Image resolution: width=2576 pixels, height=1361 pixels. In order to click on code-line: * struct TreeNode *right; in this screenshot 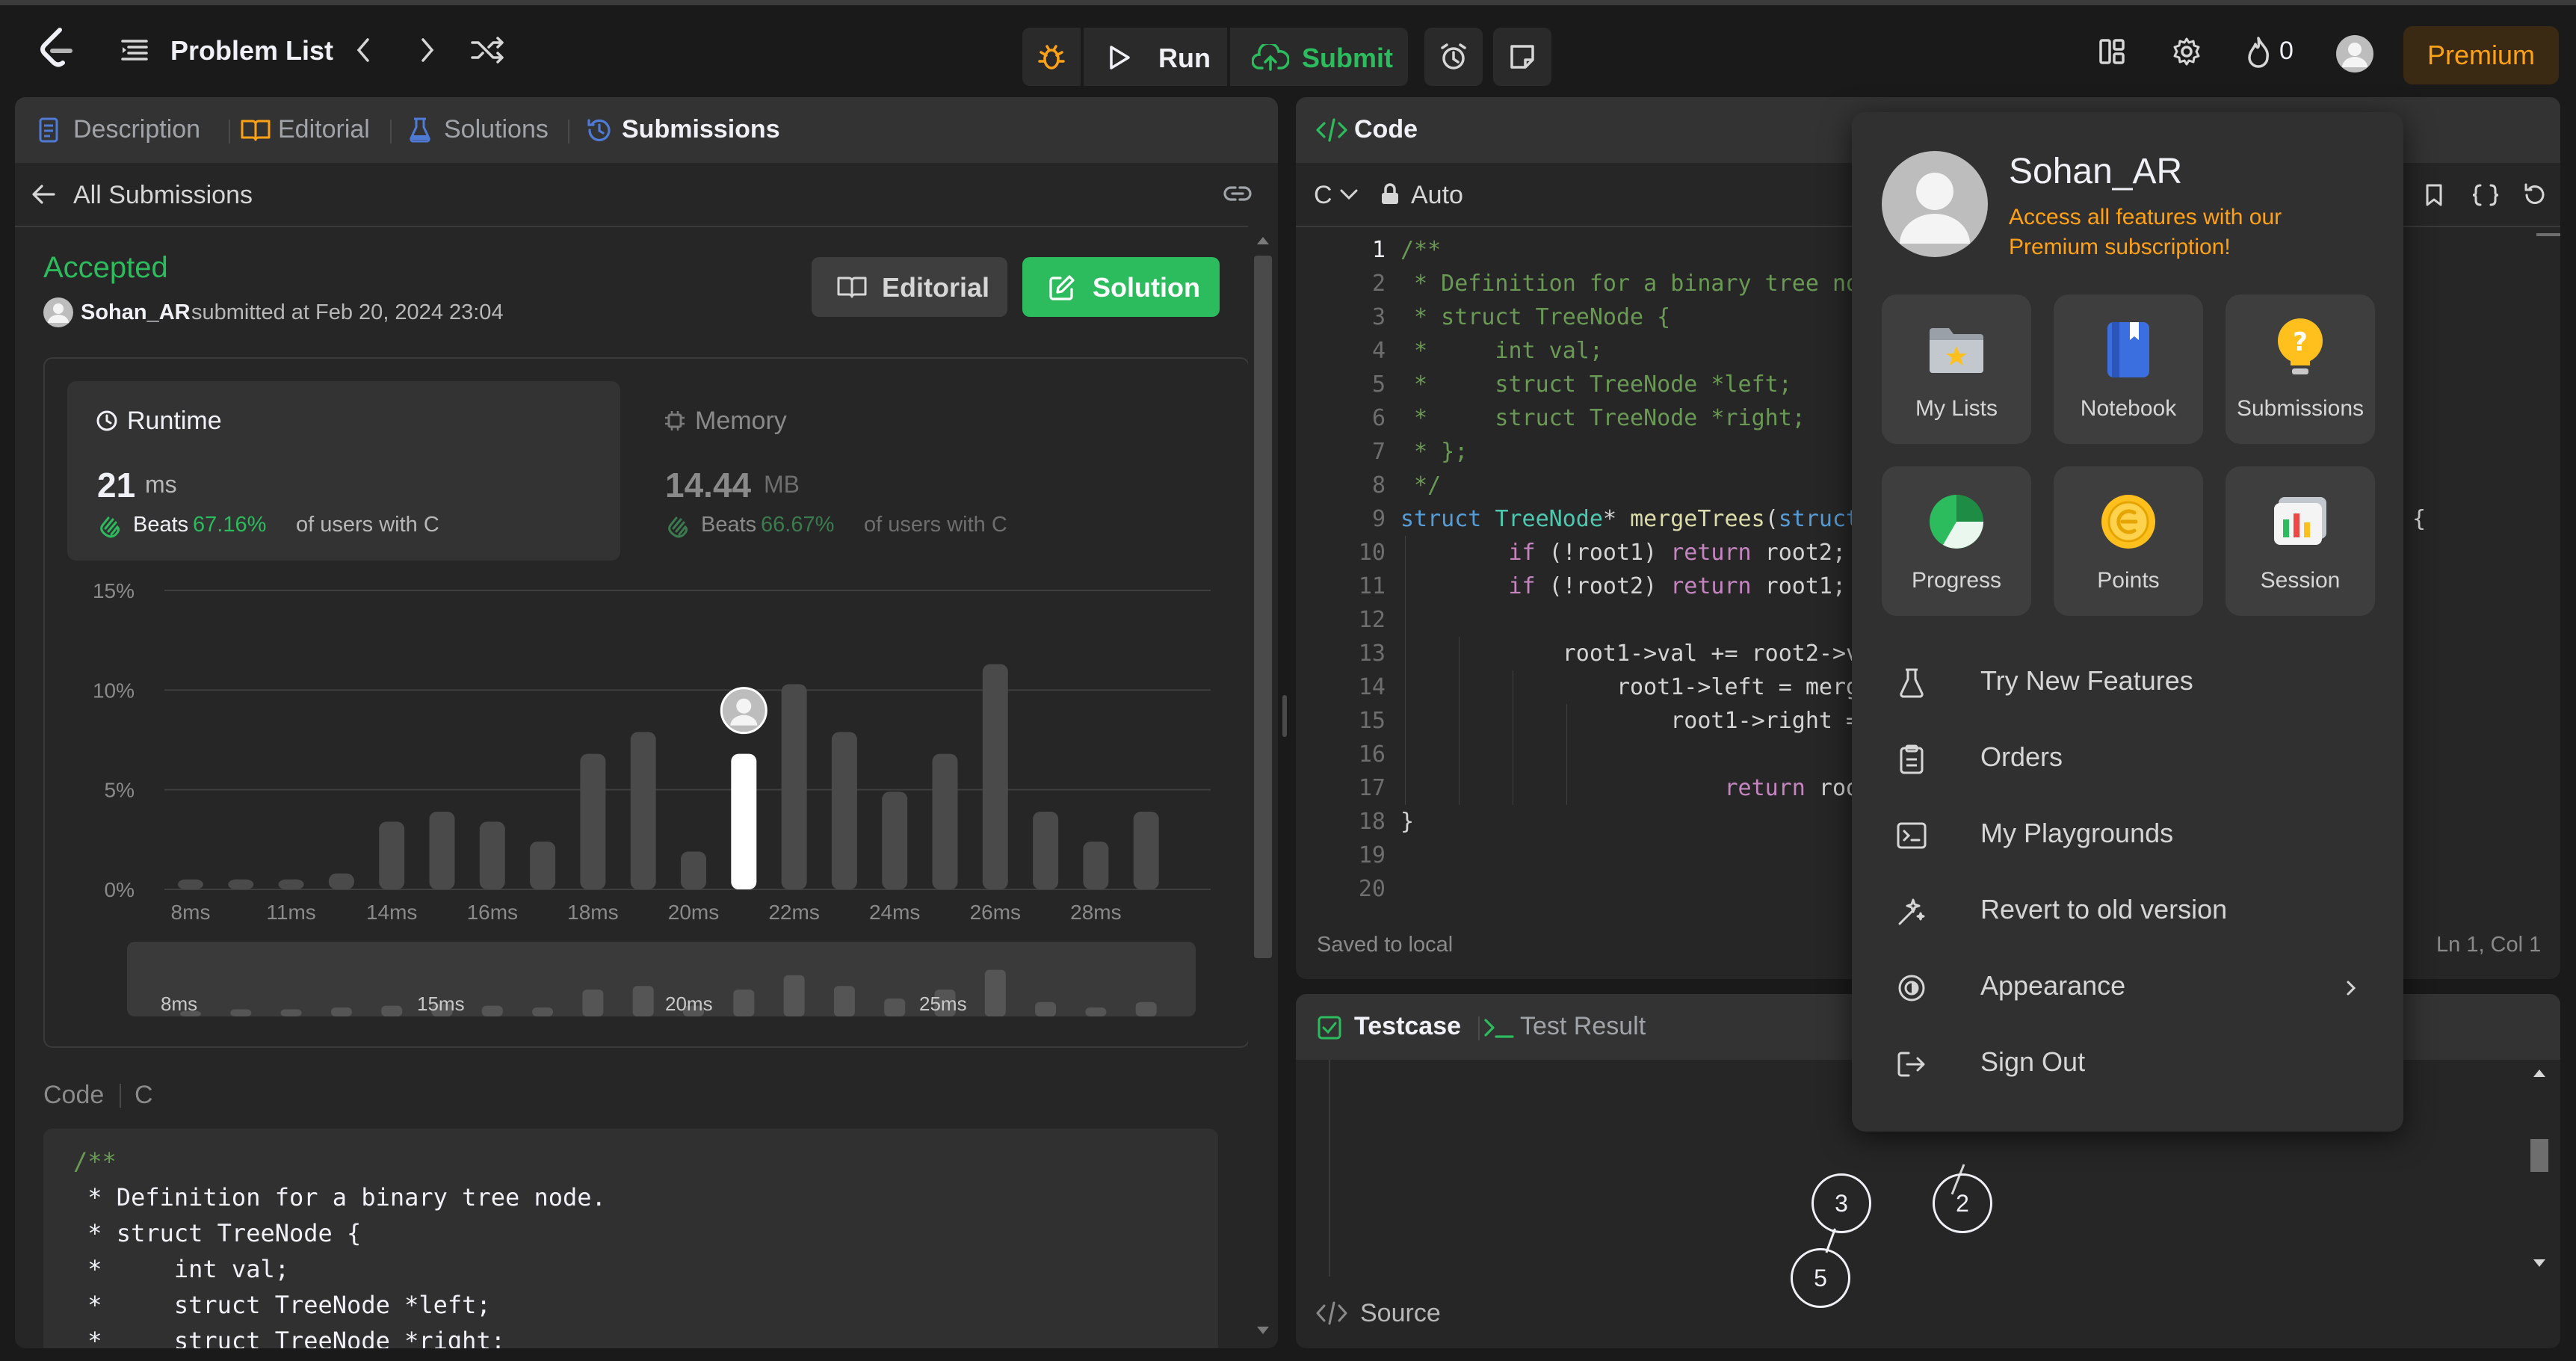, I will do `click(289, 1338)`.